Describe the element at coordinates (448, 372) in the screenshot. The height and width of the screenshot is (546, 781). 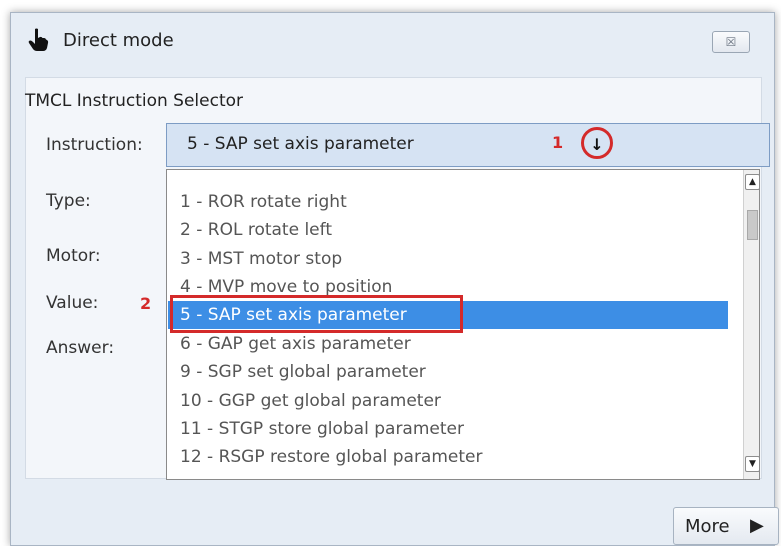
I see `list-item: 9 - SGP set global parameter` at that location.